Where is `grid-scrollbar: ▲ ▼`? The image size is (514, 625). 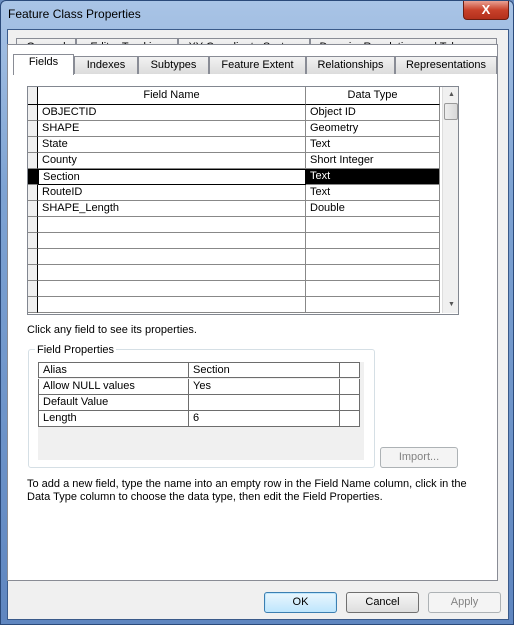 grid-scrollbar: ▲ ▼ is located at coordinates (450, 200).